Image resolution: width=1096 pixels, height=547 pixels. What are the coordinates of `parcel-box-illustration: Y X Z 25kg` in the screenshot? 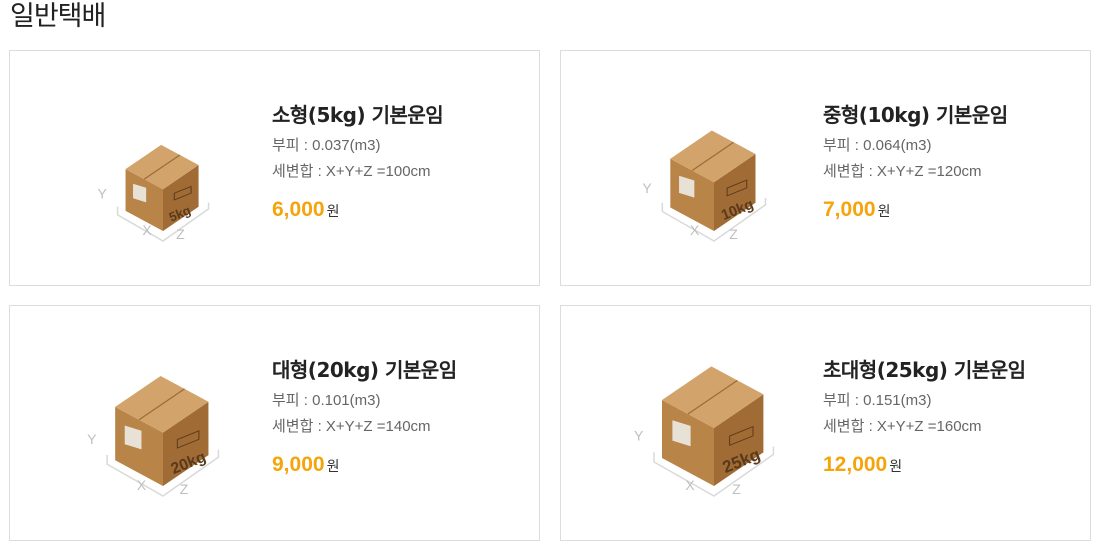 It's located at (714, 431).